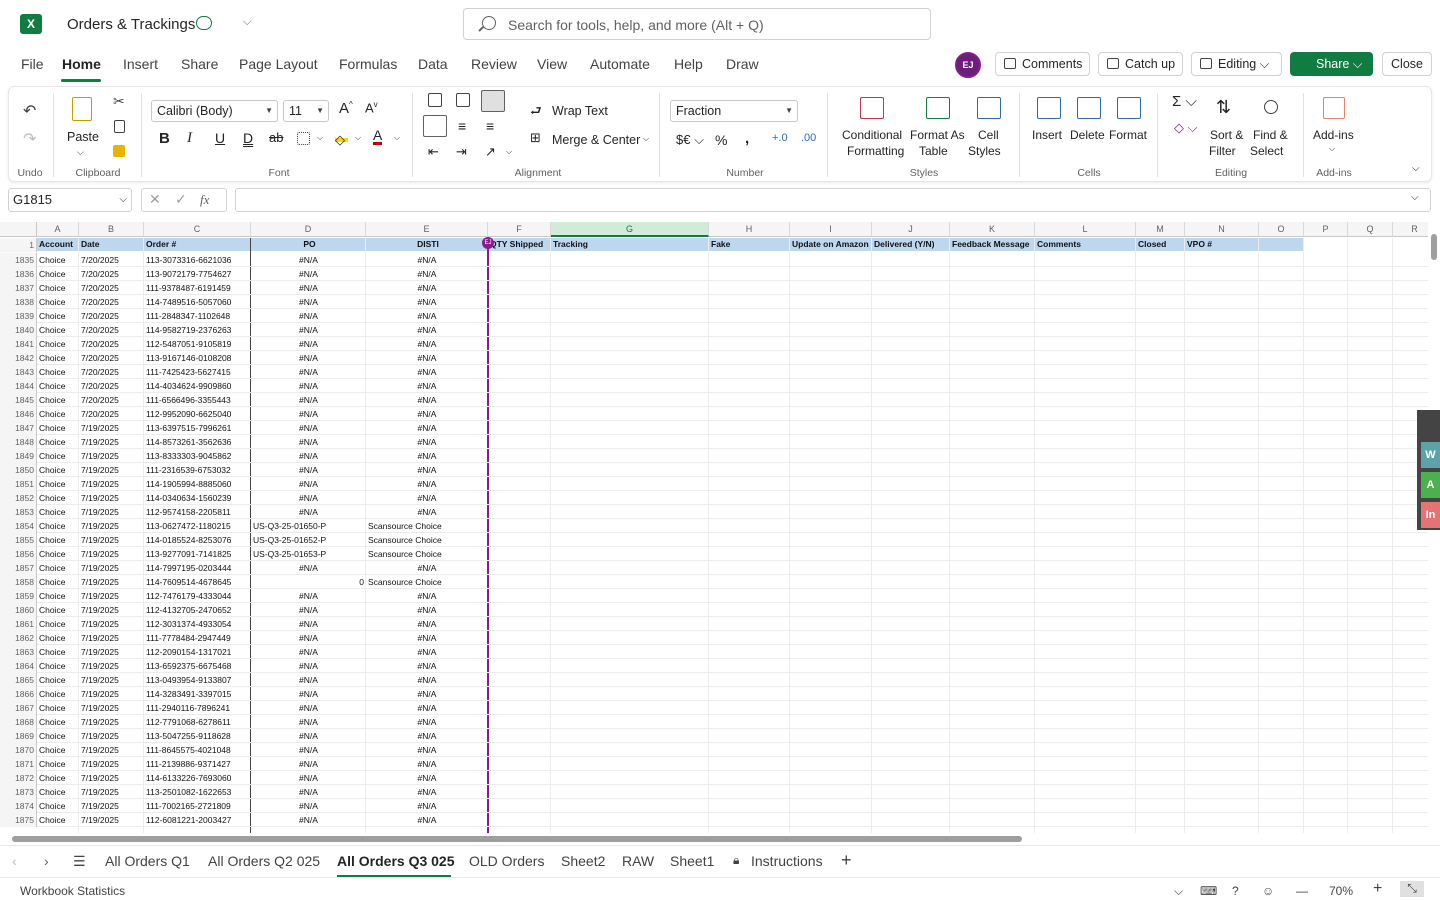 This screenshot has height=900, width=1440. I want to click on table-cell: Scansource Choice, so click(427, 526).